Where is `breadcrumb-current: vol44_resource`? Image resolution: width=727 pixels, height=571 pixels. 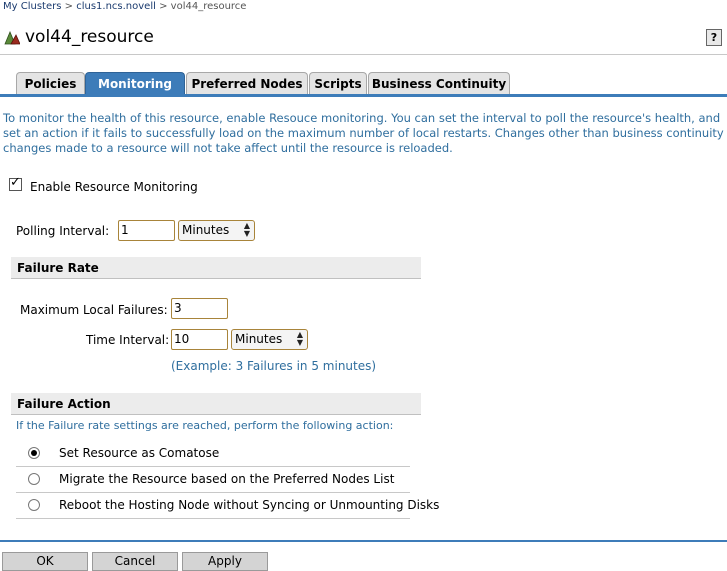 breadcrumb-current: vol44_resource is located at coordinates (208, 6).